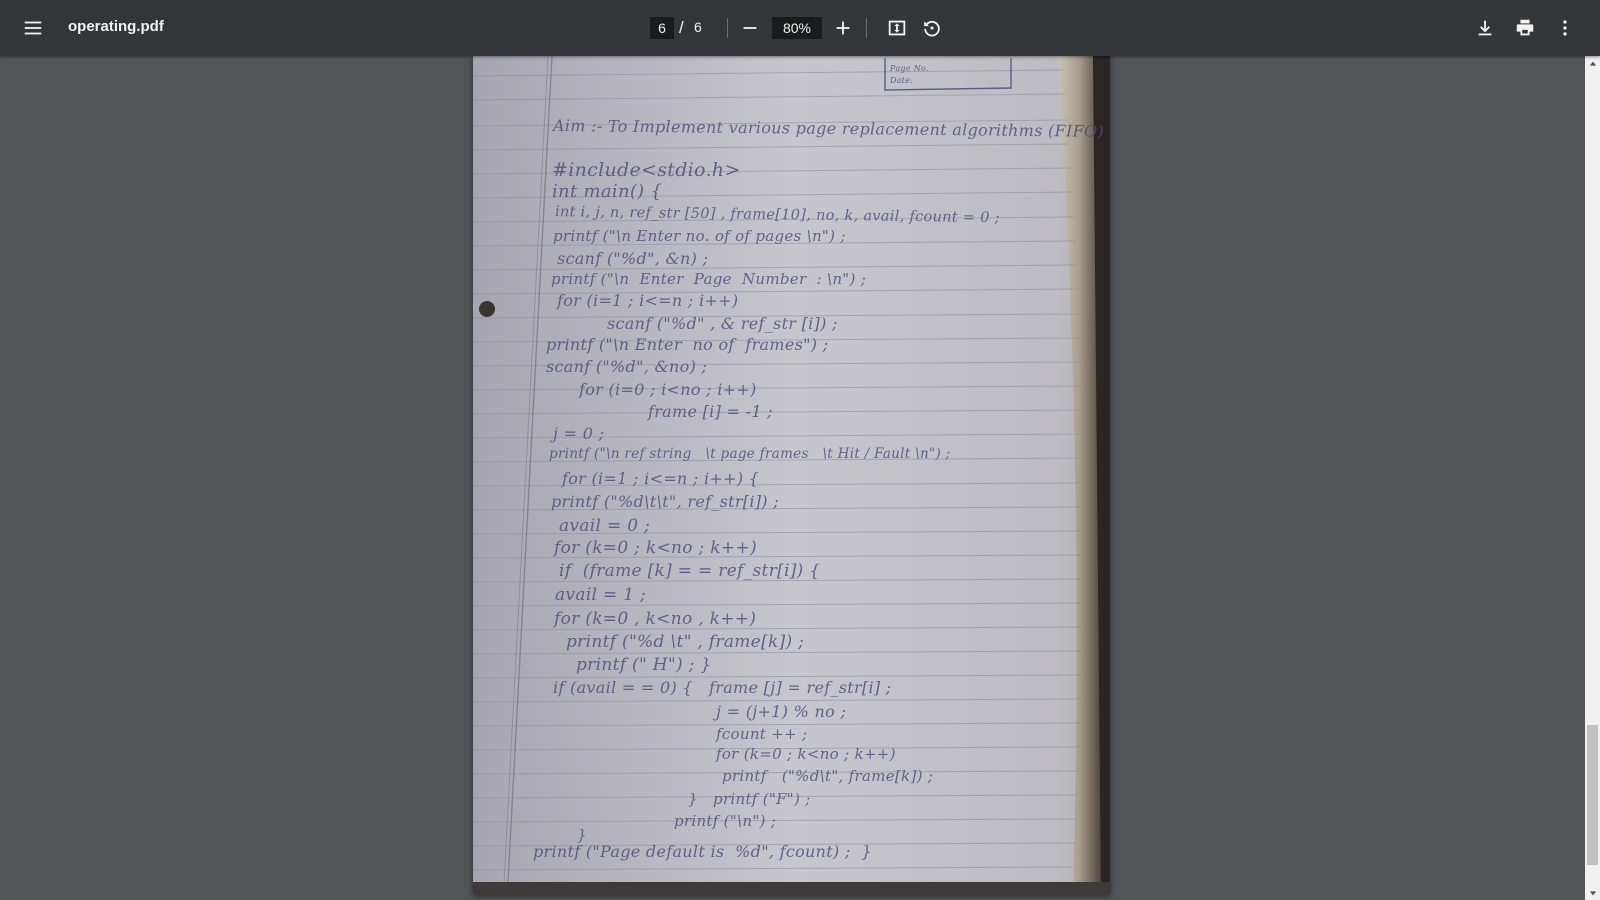 The height and width of the screenshot is (900, 1600). Describe the element at coordinates (699, 236) in the screenshot. I see `code-line: printf ("\n Enter no. of of pages \n") ;` at that location.